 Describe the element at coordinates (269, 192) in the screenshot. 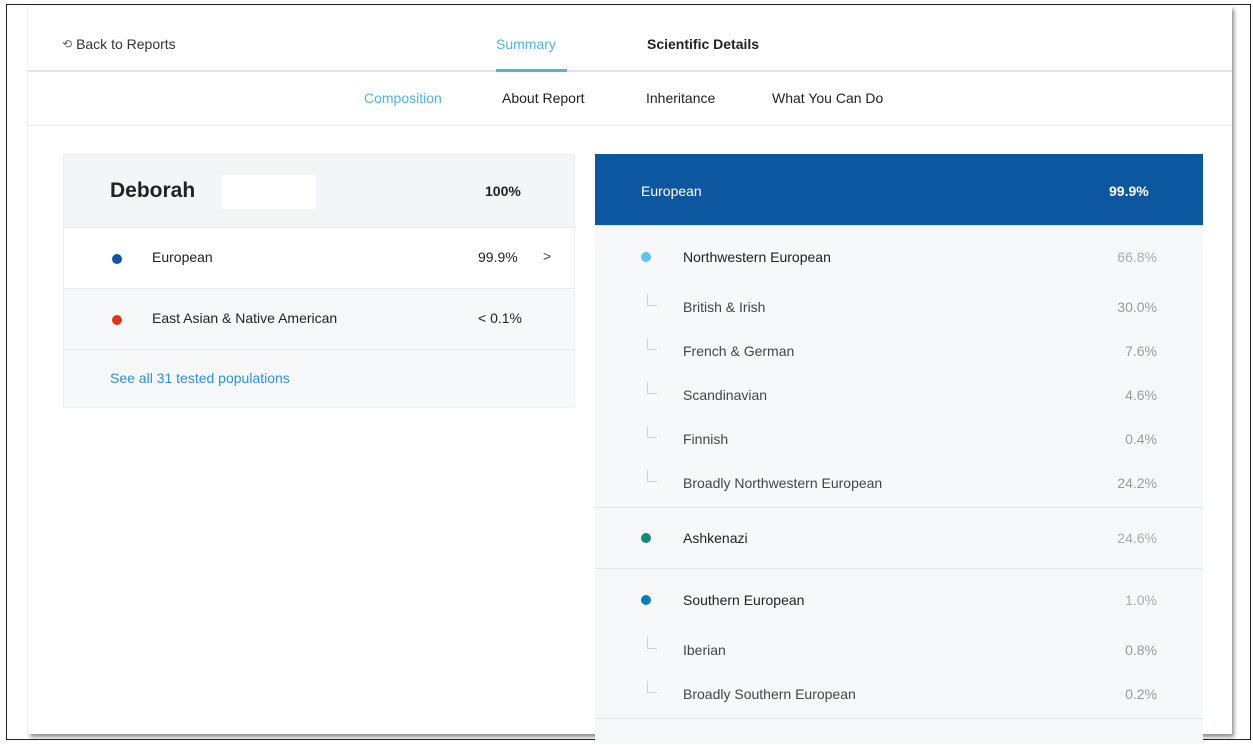

I see `redacted-surname` at that location.